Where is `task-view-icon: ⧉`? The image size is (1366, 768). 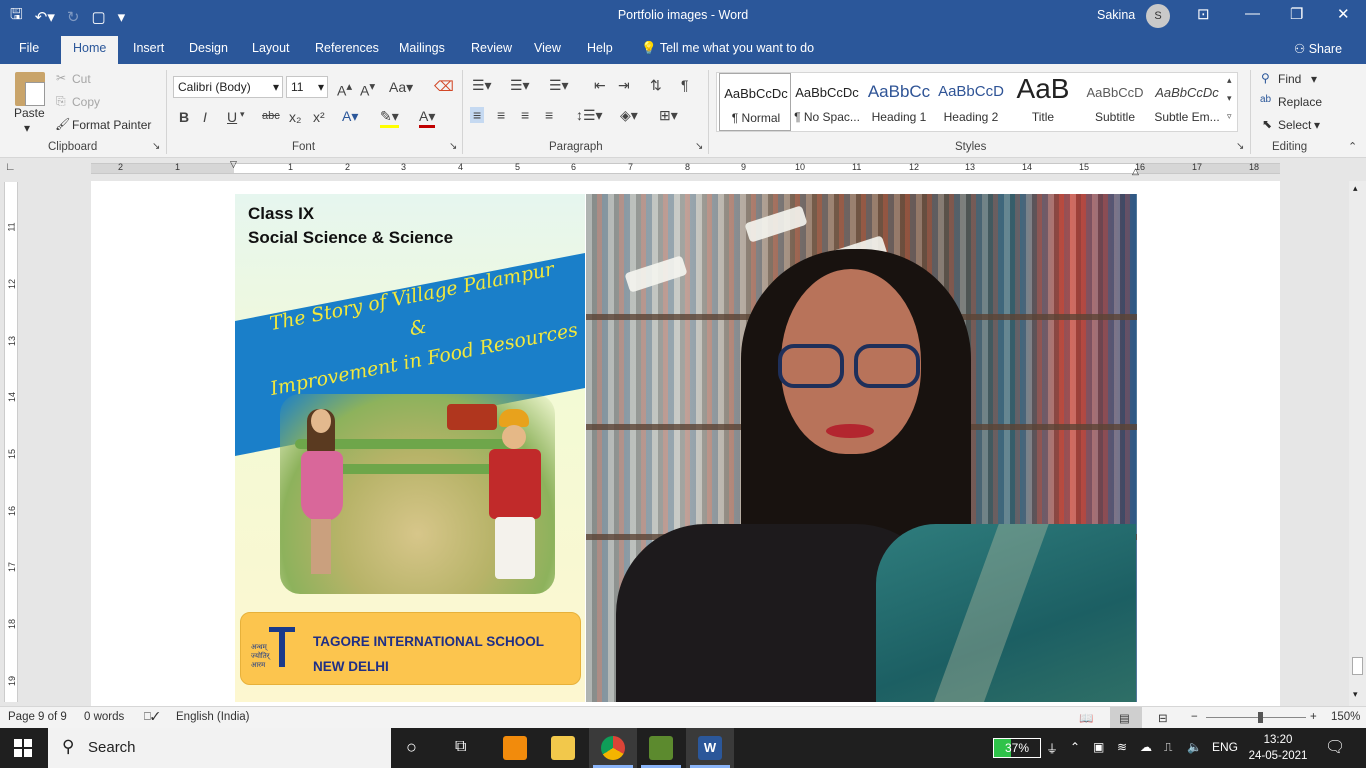 task-view-icon: ⧉ is located at coordinates (460, 747).